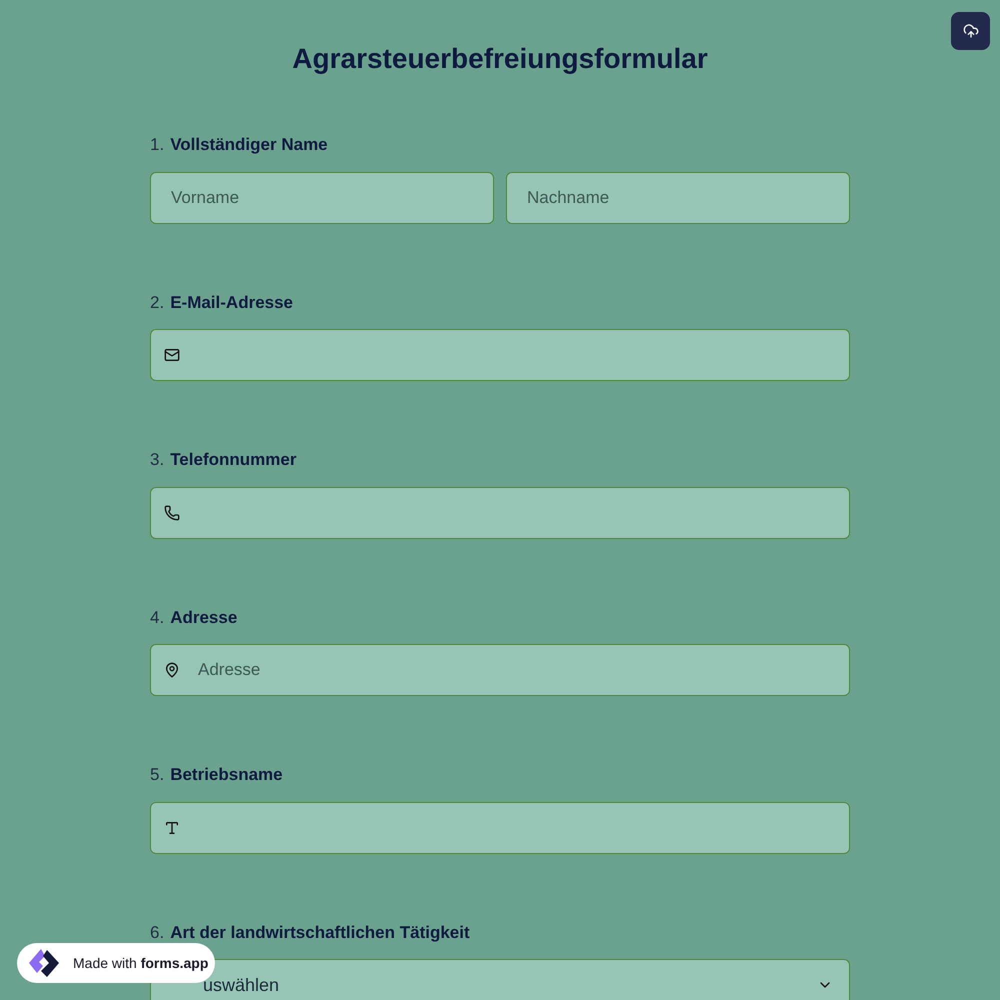  I want to click on upload-button, so click(970, 31).